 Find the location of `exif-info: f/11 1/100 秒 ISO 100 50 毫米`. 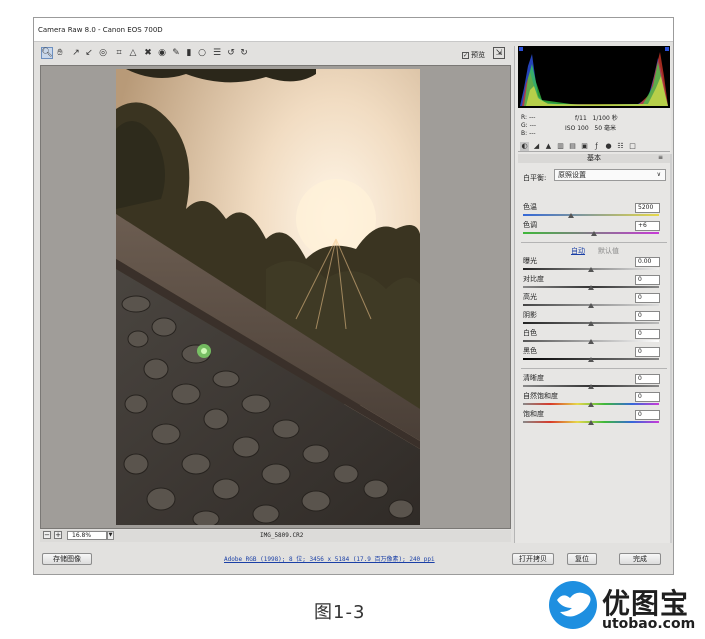

exif-info: f/11 1/100 秒 ISO 100 50 毫米 is located at coordinates (591, 124).